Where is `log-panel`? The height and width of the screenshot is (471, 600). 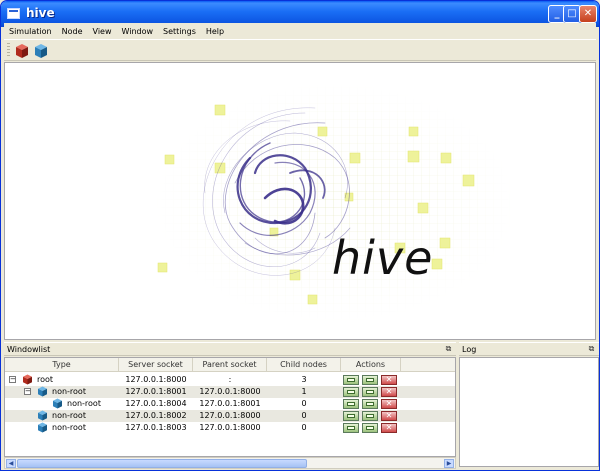 log-panel is located at coordinates (529, 412).